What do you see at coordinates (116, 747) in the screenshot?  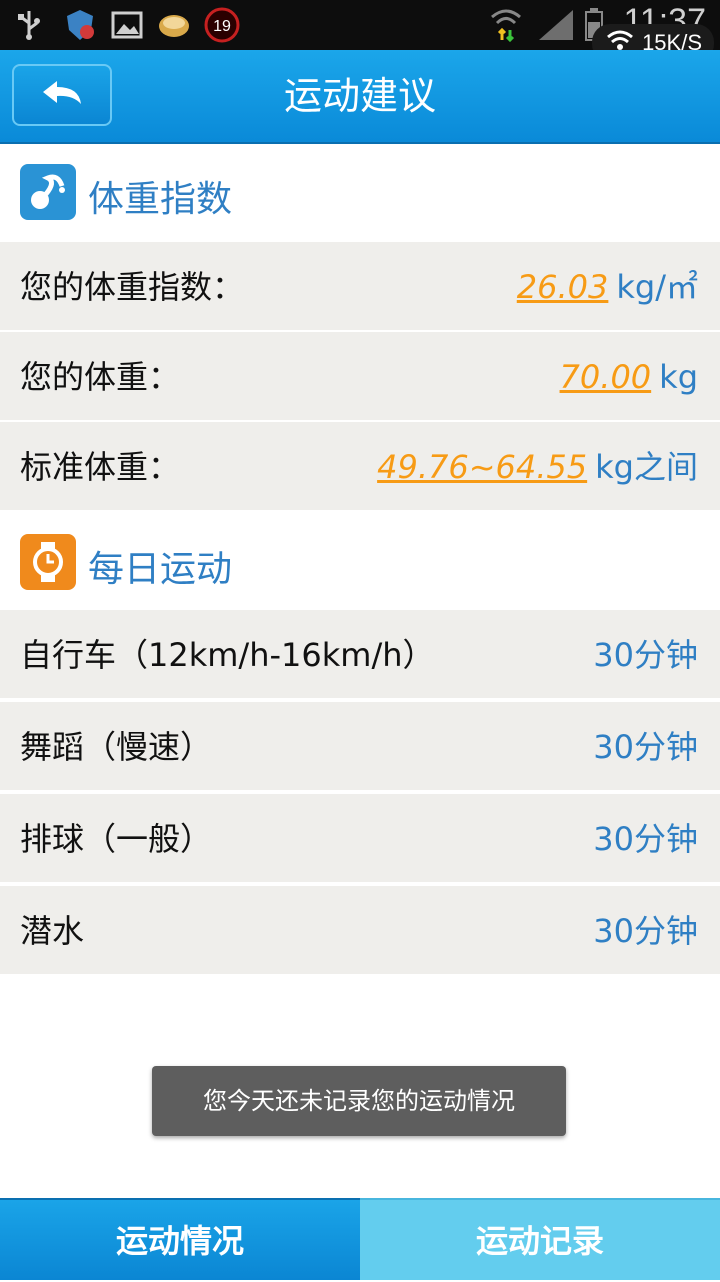 I see `exercise-label: 舞蹈（慢速）` at bounding box center [116, 747].